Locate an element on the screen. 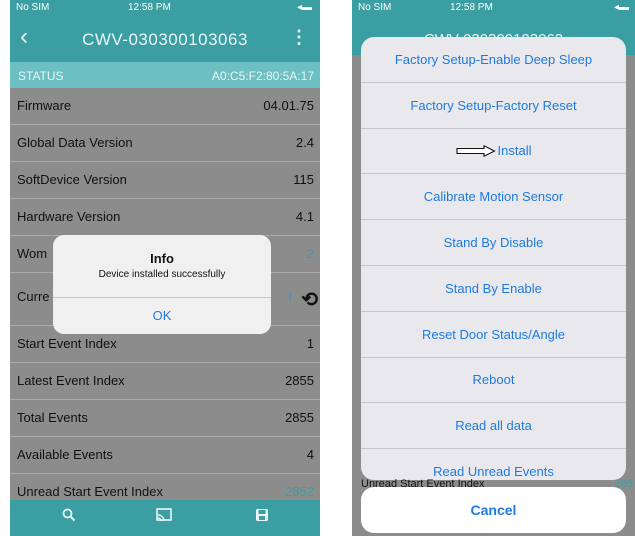 This screenshot has height=536, width=635. nav-bar: ‹ CWV-030300103063 ⋮ is located at coordinates (165, 39).